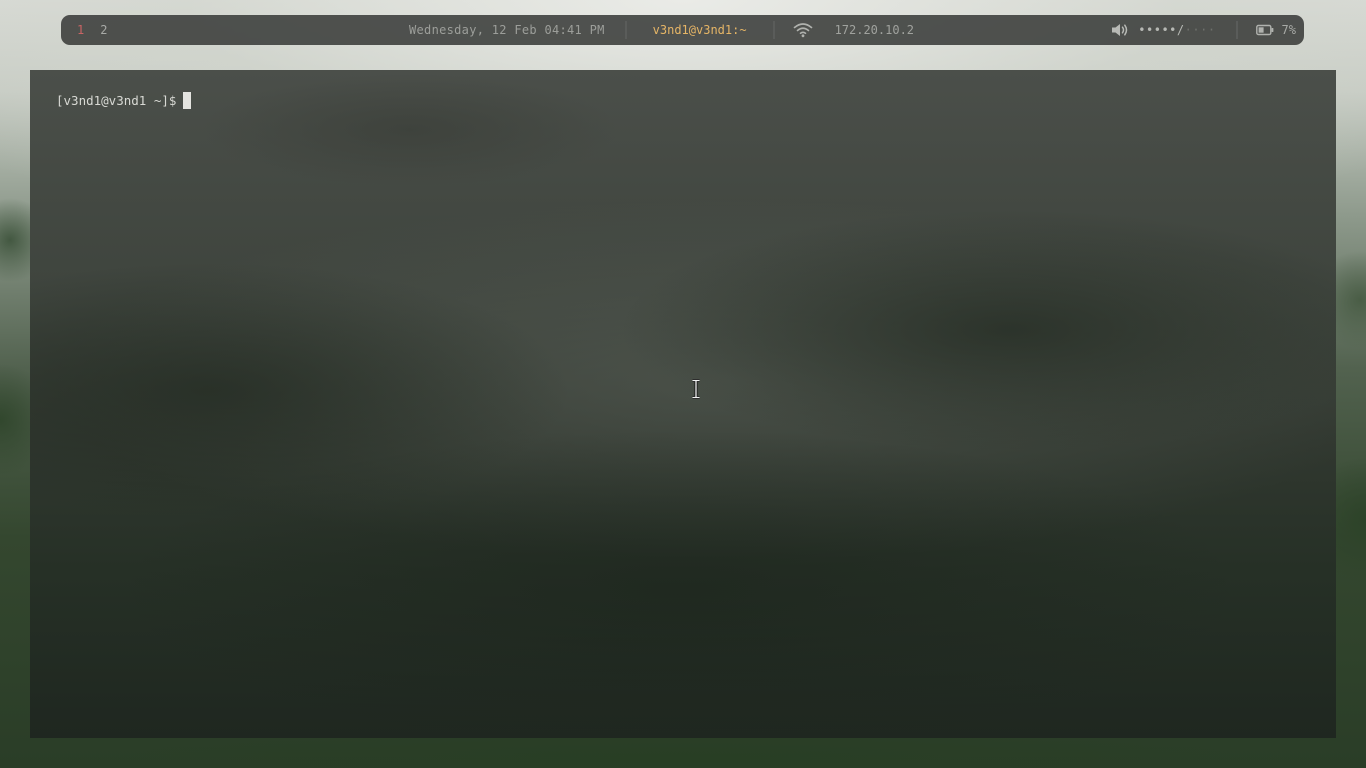  Describe the element at coordinates (1288, 30) in the screenshot. I see `battery-percent: 7%` at that location.